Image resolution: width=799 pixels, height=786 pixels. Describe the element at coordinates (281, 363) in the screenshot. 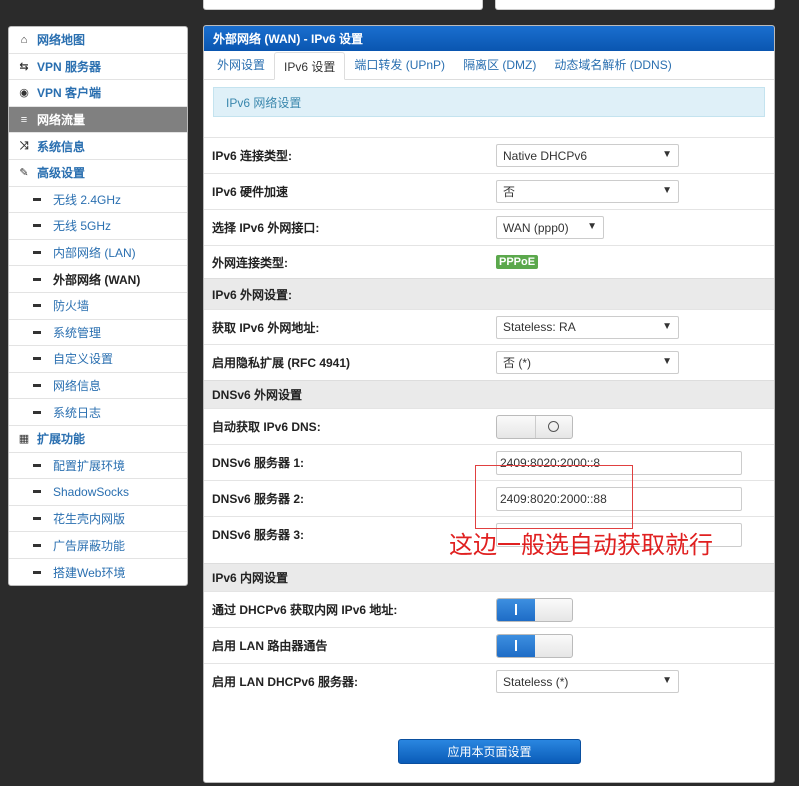

I see `privacy-ext-label: 启用隐私扩展 (RFC 4941)` at that location.